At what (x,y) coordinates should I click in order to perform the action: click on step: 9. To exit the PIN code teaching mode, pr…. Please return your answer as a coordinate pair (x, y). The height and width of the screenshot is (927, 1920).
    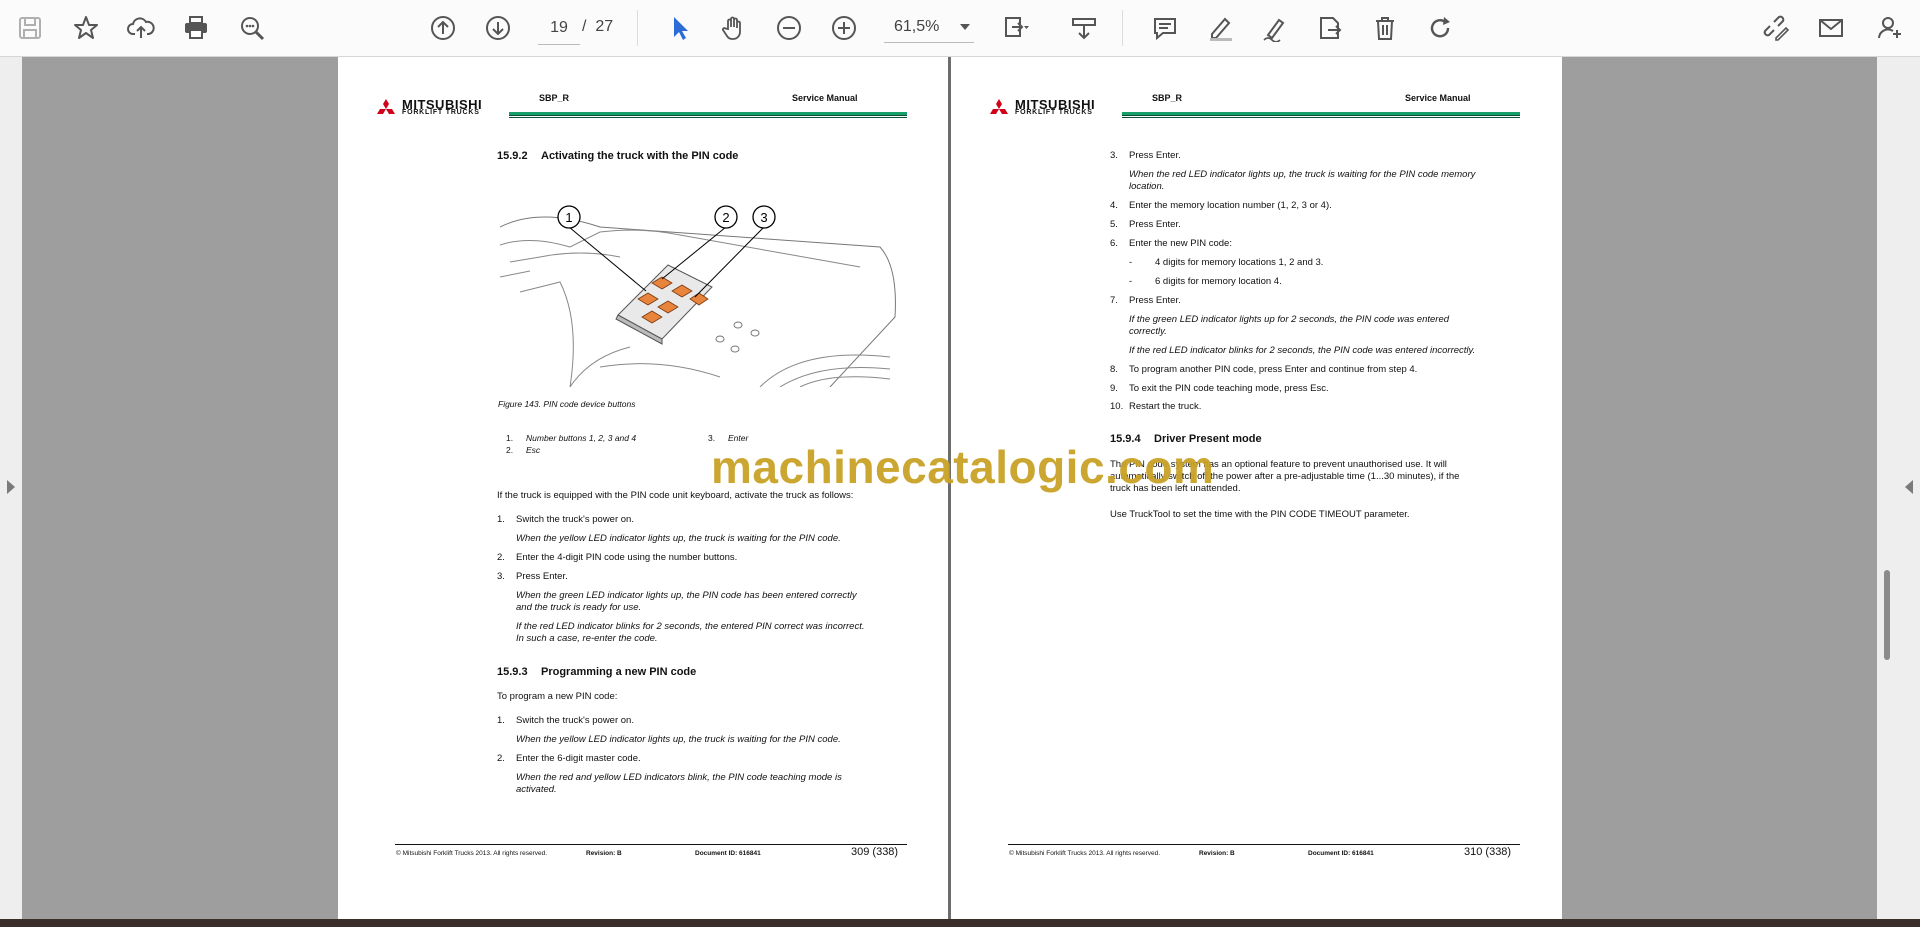
    Looking at the image, I should click on (1219, 388).